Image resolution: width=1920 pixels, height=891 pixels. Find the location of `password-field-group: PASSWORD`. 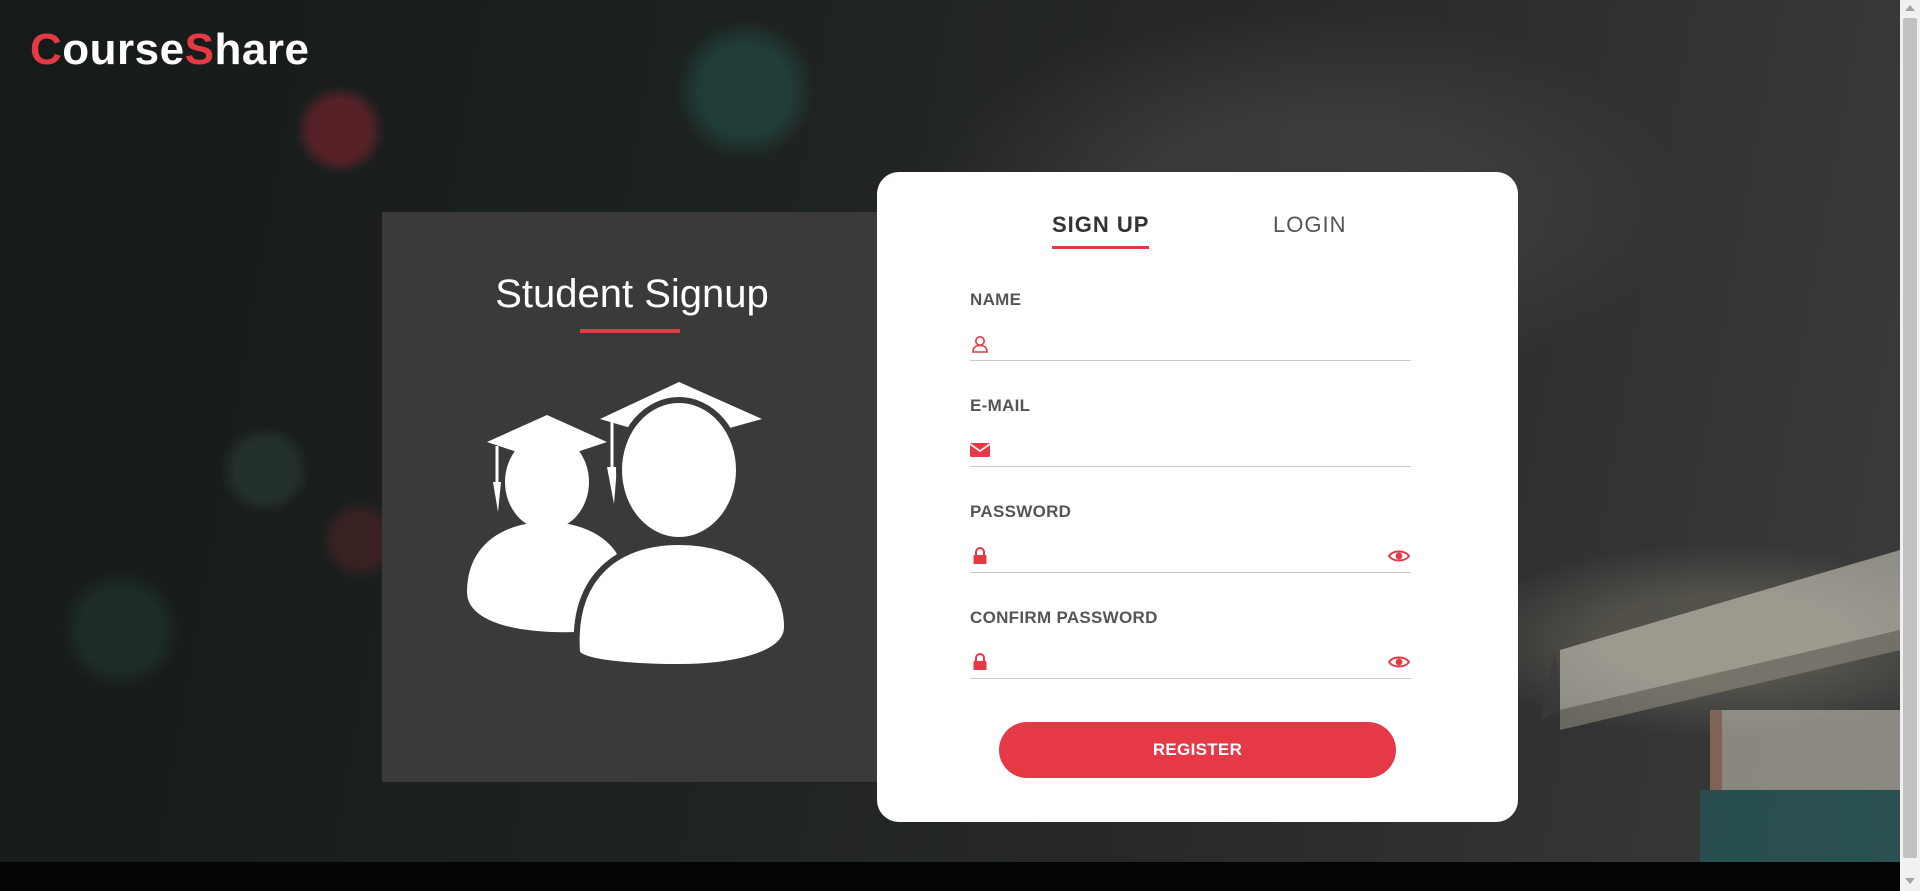

password-field-group: PASSWORD is located at coordinates (1190, 542).